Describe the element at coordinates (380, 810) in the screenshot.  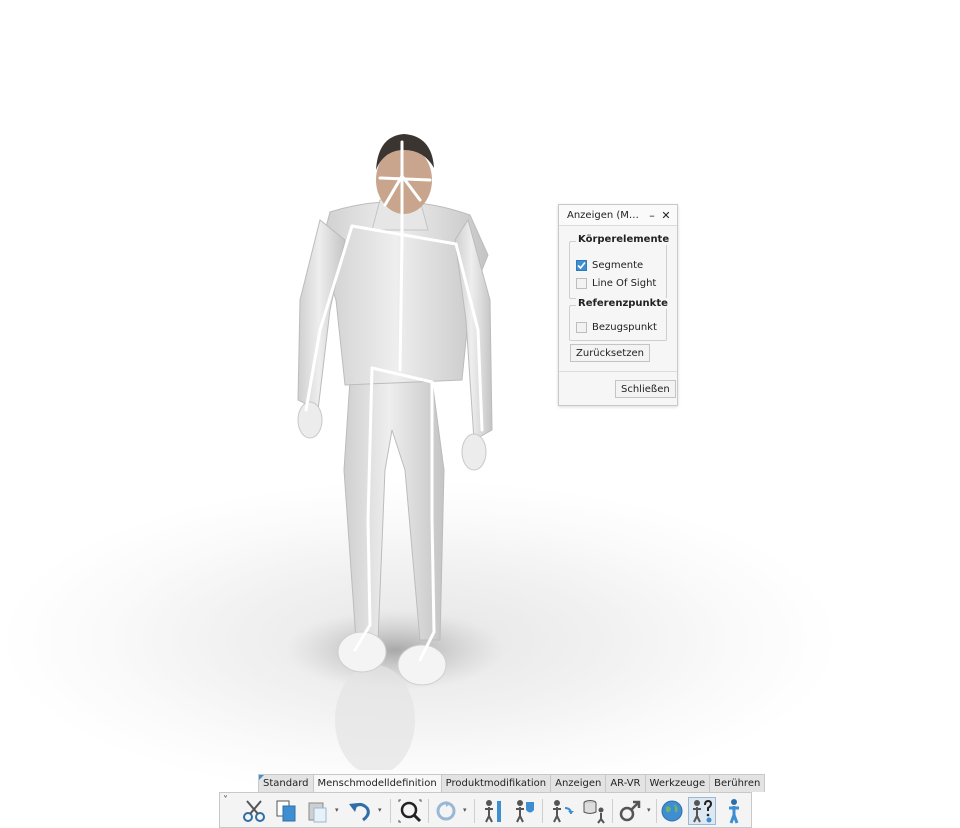
I see `undo-dropdown-icon: ▾` at that location.